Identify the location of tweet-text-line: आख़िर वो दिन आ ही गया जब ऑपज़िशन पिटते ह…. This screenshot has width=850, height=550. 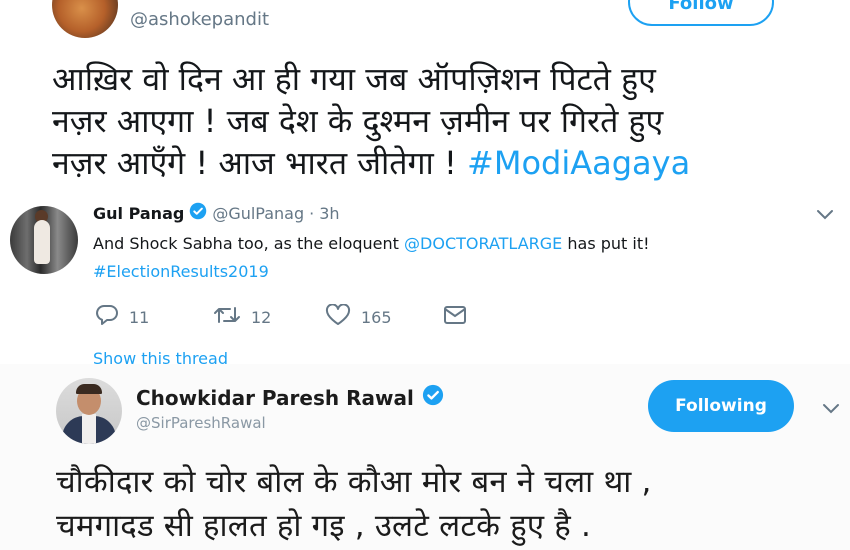
(354, 79).